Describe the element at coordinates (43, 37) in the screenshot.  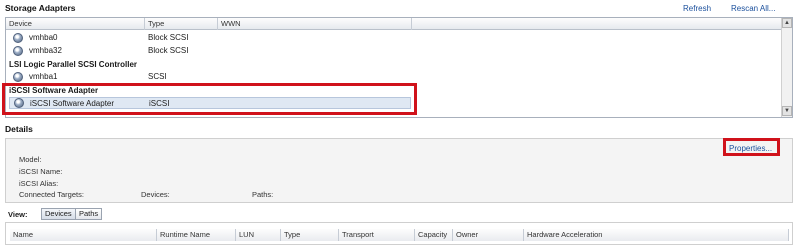
I see `device-name: vmhba0` at that location.